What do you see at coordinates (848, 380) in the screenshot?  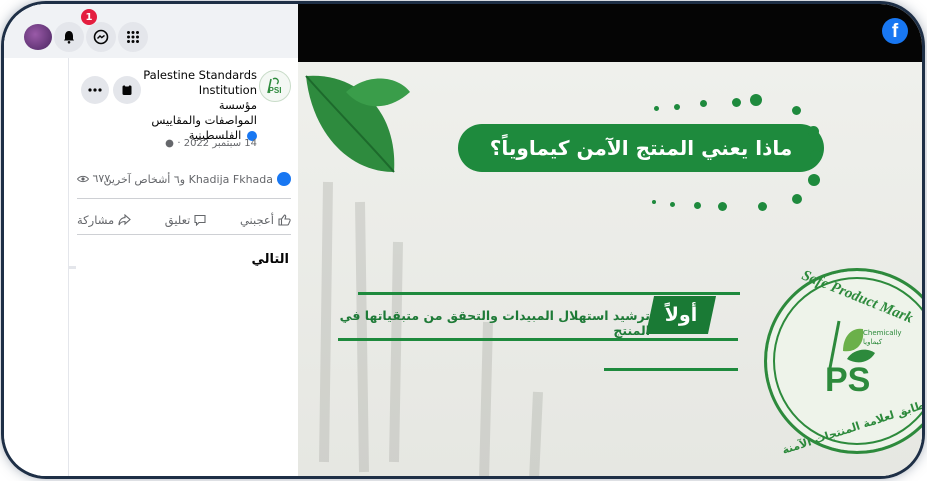 I see `seal-ps-text: PS` at bounding box center [848, 380].